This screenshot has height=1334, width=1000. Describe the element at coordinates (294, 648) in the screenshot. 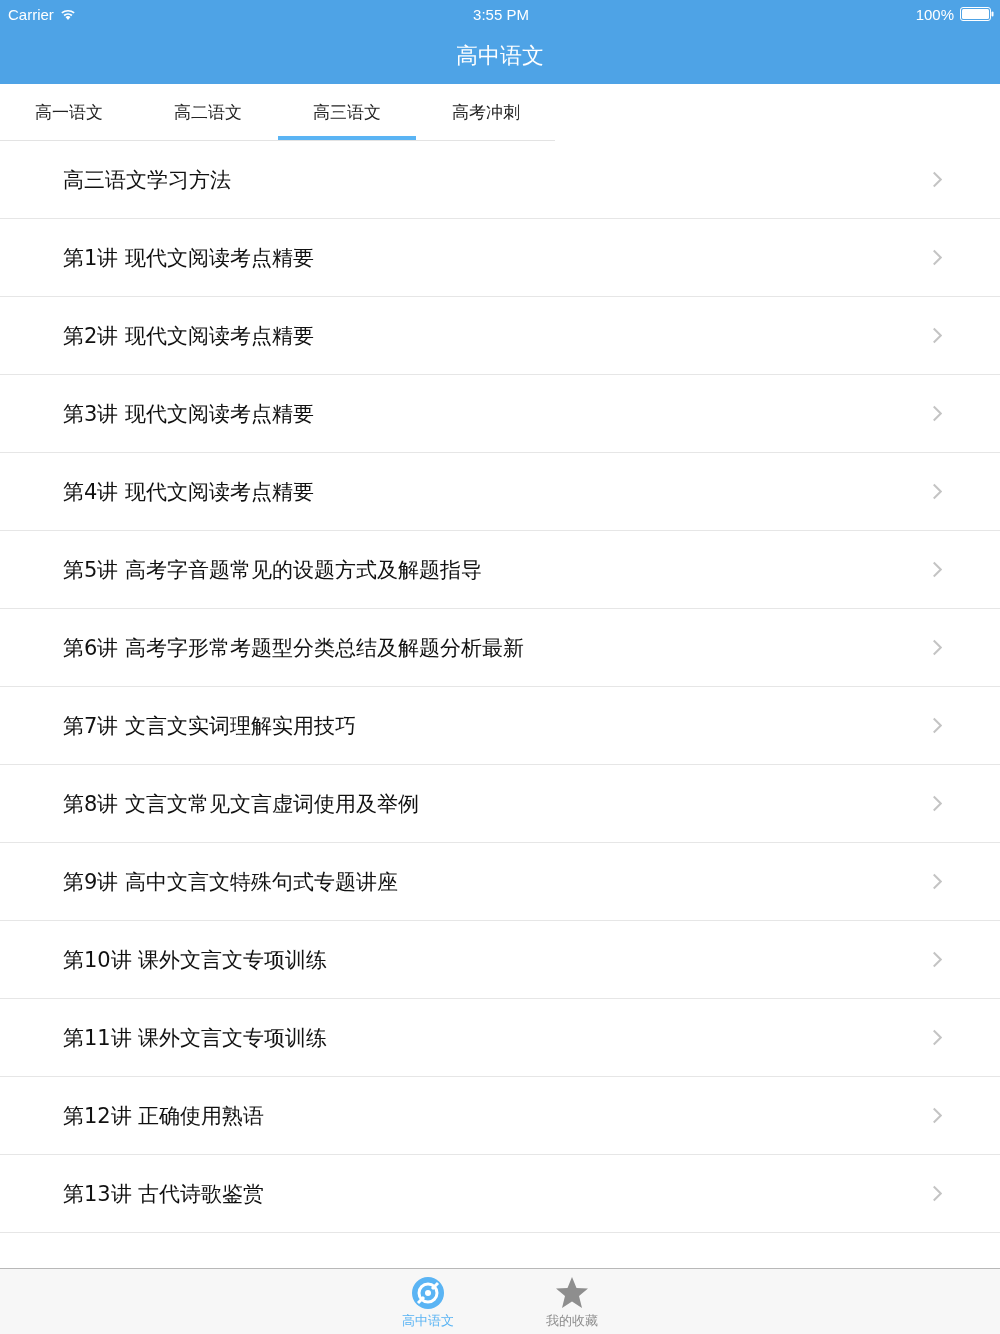

I see `row-title: 第6讲 高考字形常考题型分类总结及解题分析最新` at that location.